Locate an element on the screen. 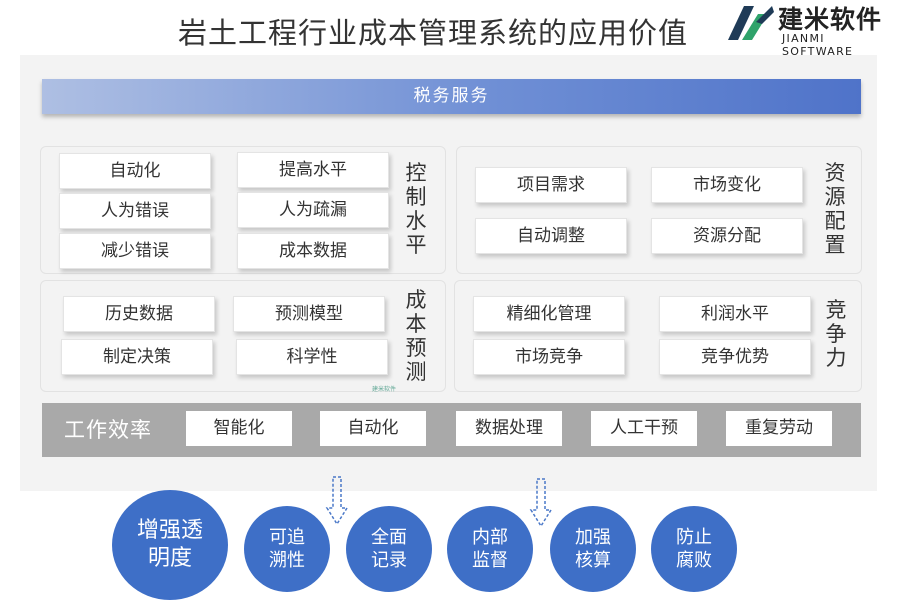 Image resolution: width=900 pixels, height=600 pixels. efficiency-chip: 智能化 is located at coordinates (239, 428).